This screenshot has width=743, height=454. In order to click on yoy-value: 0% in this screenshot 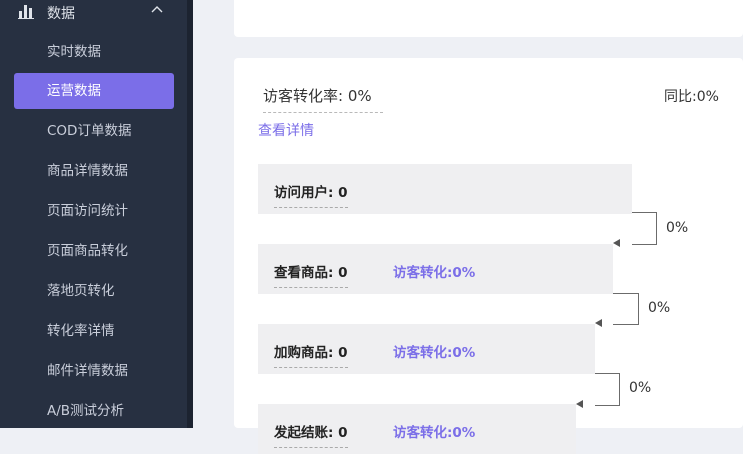, I will do `click(707, 97)`.